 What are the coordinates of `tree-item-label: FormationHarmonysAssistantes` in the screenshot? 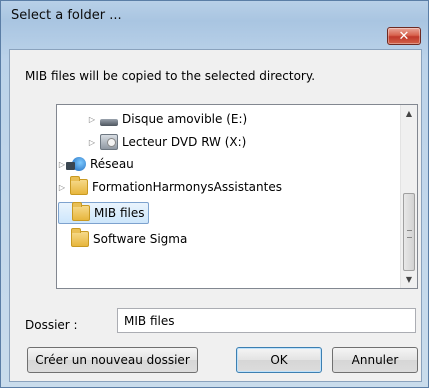 It's located at (187, 187).